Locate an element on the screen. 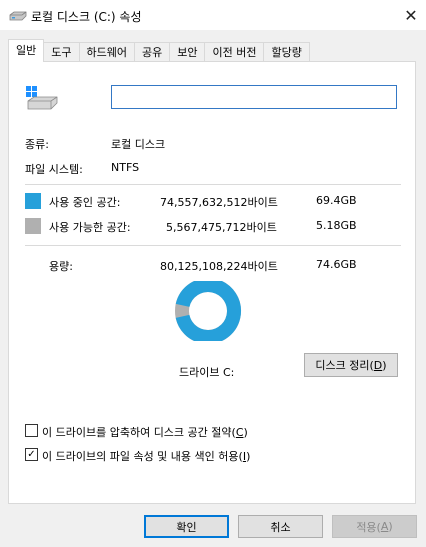 The width and height of the screenshot is (426, 547). type-value: 로컬 디스크 is located at coordinates (138, 144).